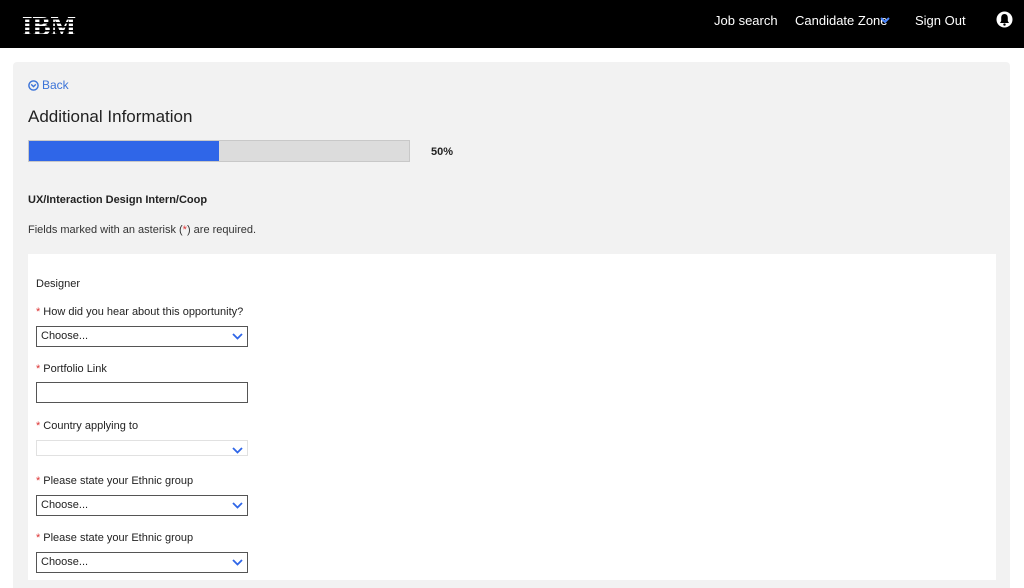 Image resolution: width=1024 pixels, height=588 pixels. I want to click on top-nav-bar: IBM Job search Candidate Zone Sign Out, so click(512, 24).